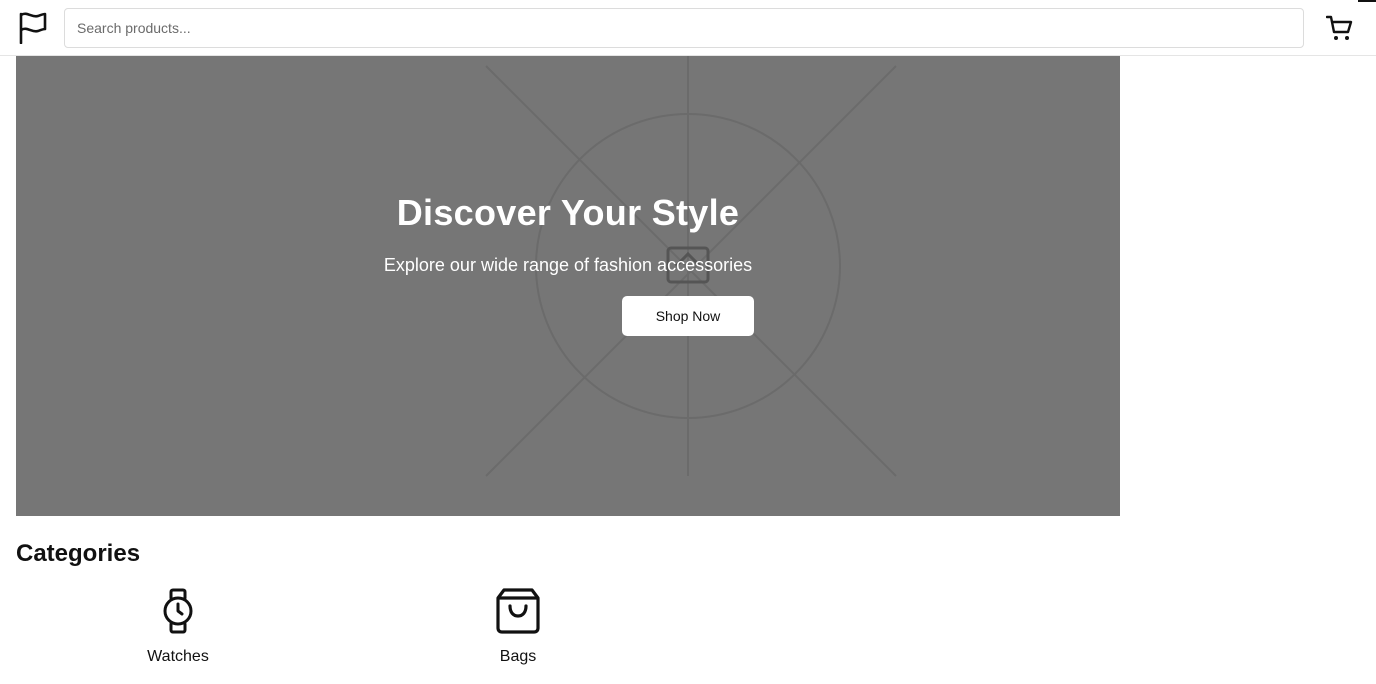 The width and height of the screenshot is (1376, 684). I want to click on search-input, so click(684, 28).